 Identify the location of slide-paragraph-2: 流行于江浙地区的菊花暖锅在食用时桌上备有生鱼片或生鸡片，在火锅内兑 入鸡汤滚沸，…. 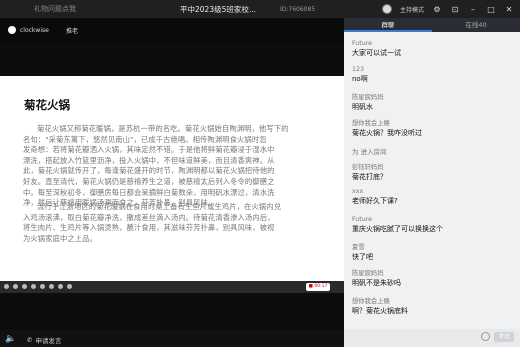
(173, 223).